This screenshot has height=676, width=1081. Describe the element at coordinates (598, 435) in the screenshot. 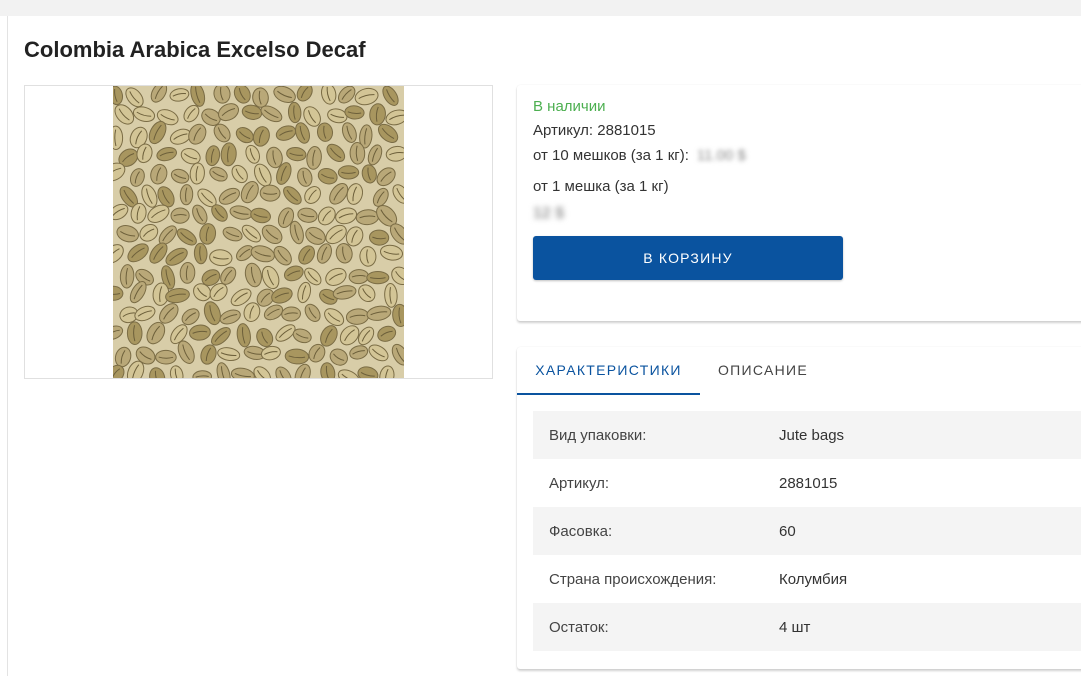

I see `spec-key: Вид упаковки:` at that location.